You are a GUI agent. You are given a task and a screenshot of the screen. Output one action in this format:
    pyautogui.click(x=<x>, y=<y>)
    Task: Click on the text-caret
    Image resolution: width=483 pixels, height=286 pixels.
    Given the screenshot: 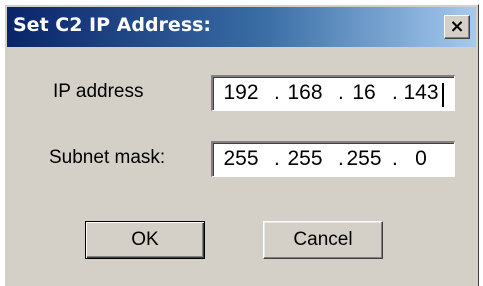 What is the action you would take?
    pyautogui.click(x=443, y=95)
    